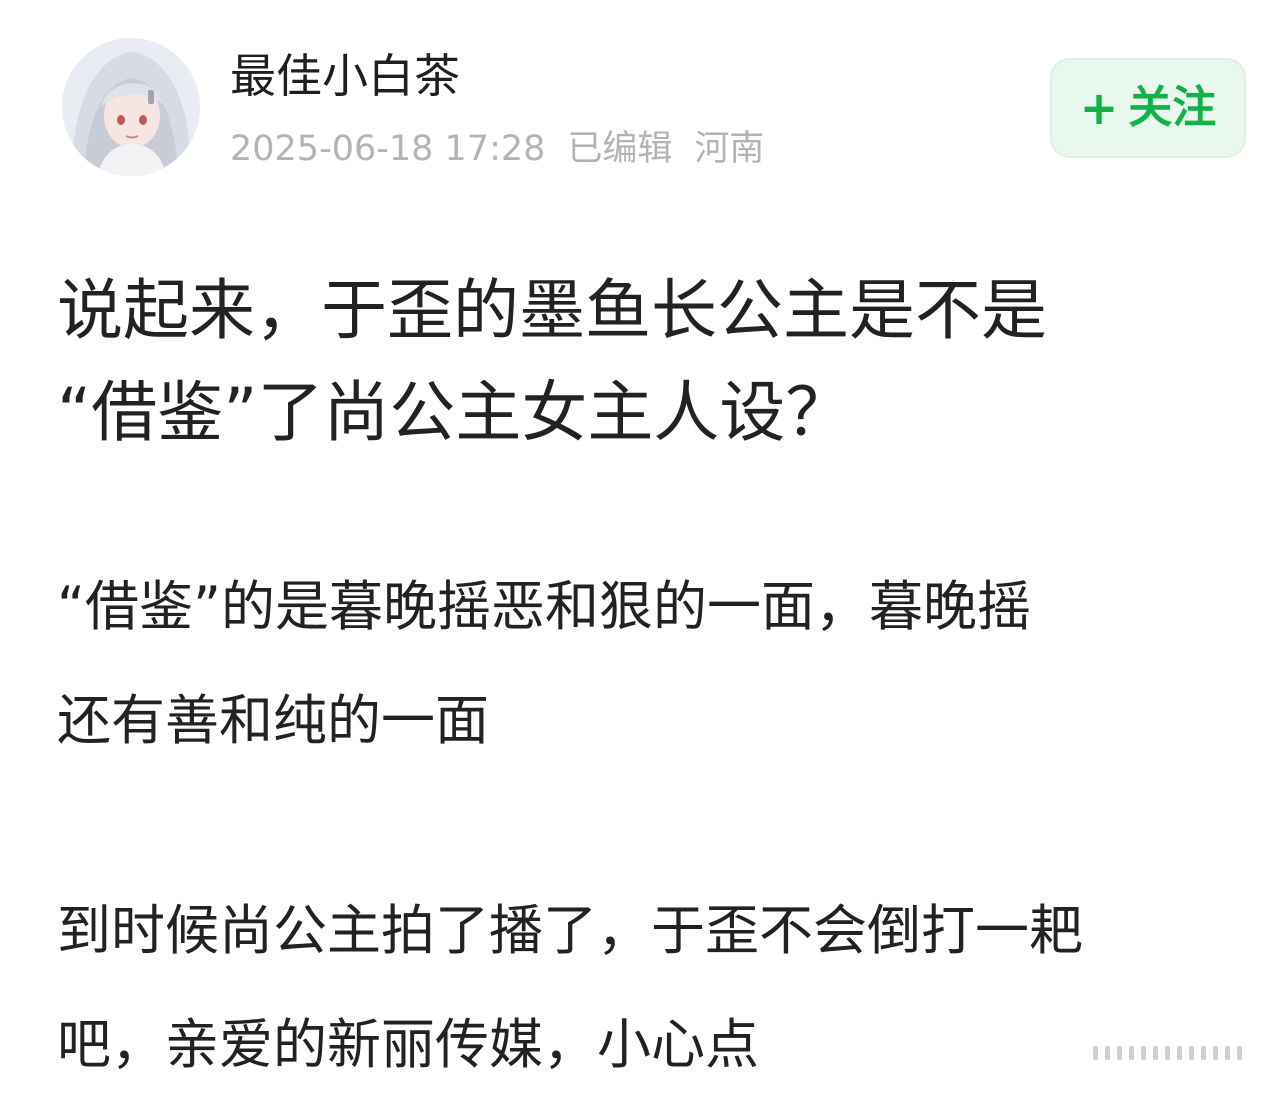 The height and width of the screenshot is (1102, 1283). I want to click on edited-label: 已编辑, so click(620, 149).